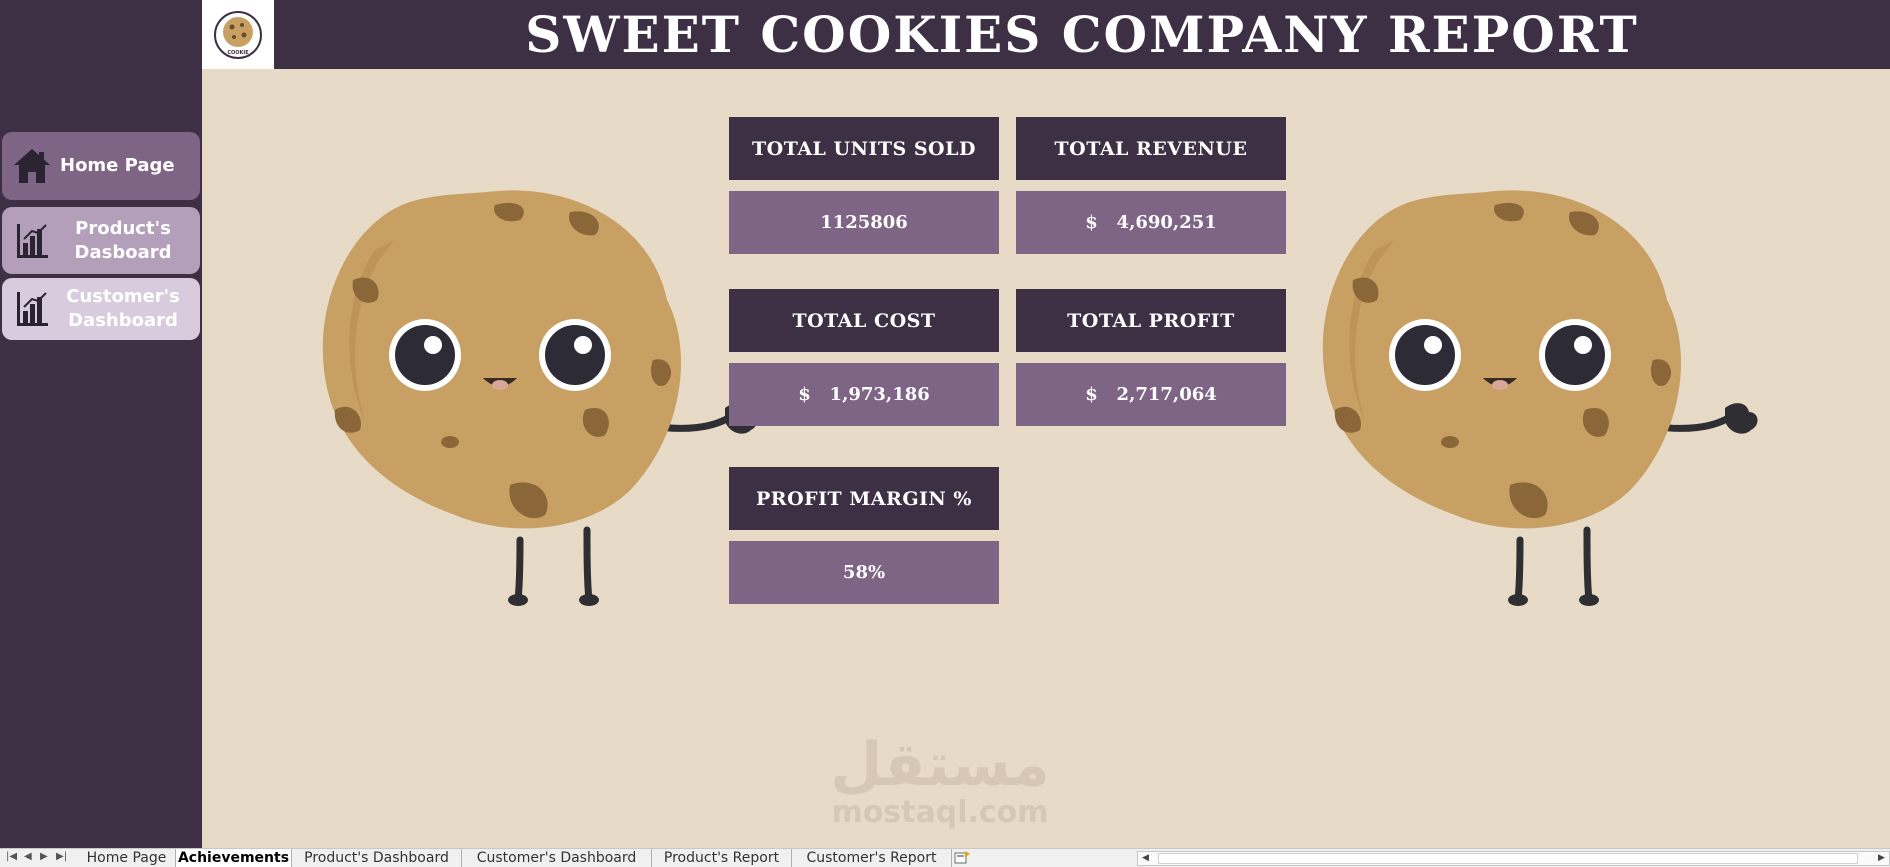 The width and height of the screenshot is (1890, 867). What do you see at coordinates (864, 222) in the screenshot?
I see `kpi-value-total-units-sold: 1125806` at bounding box center [864, 222].